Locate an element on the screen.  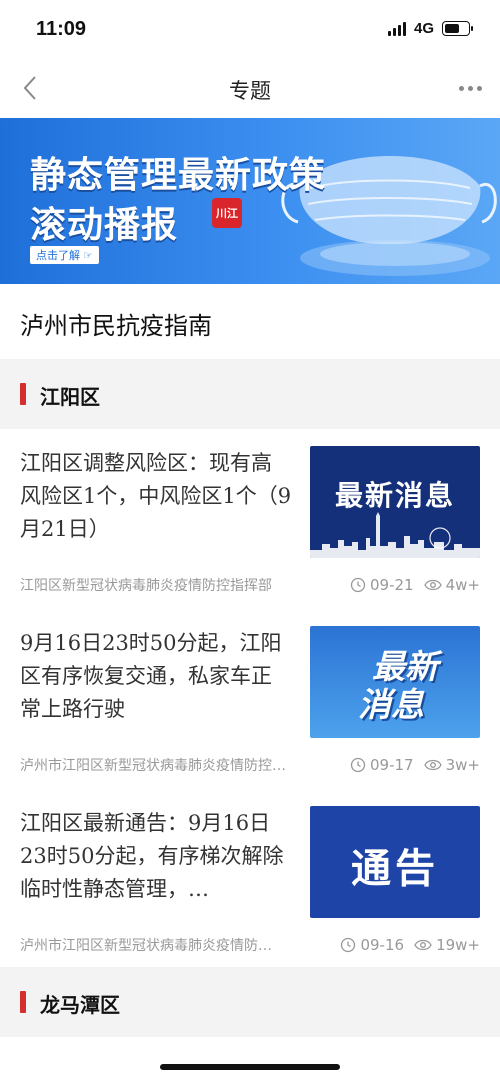
section-header-jiangyang: 江阳区 is located at coordinates (250, 394).